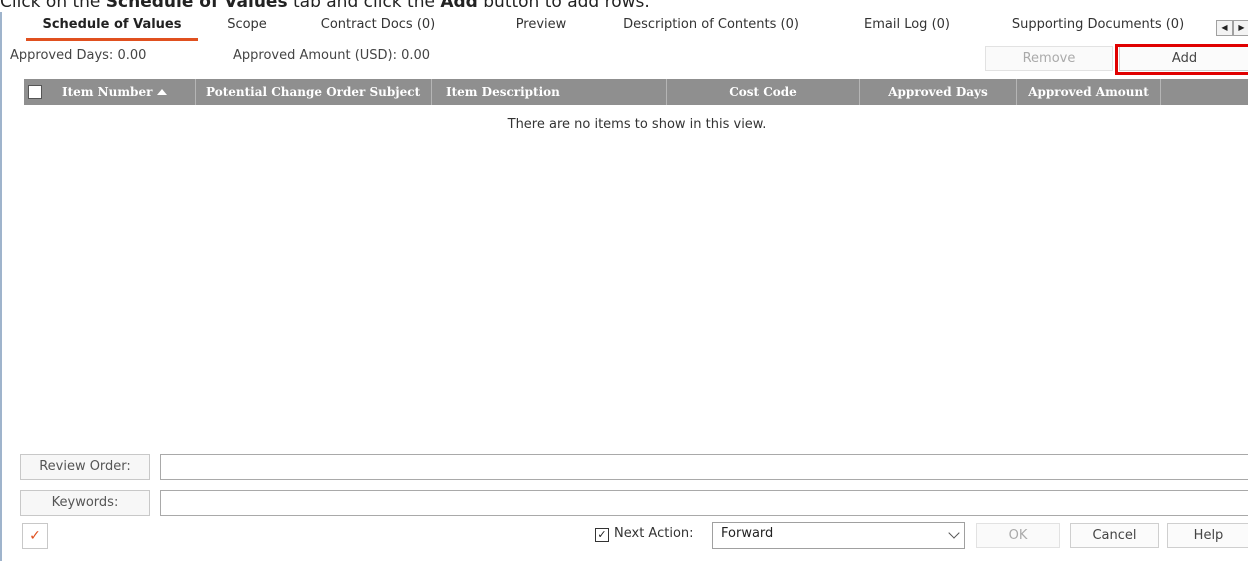  I want to click on tab-preview: Preview, so click(541, 28).